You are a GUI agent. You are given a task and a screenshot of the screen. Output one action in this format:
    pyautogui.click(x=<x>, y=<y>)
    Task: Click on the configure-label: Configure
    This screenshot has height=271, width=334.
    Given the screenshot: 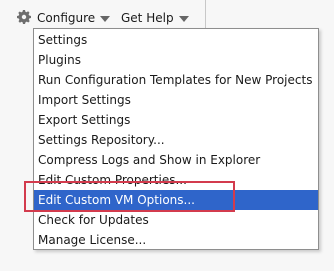 What is the action you would take?
    pyautogui.click(x=66, y=18)
    